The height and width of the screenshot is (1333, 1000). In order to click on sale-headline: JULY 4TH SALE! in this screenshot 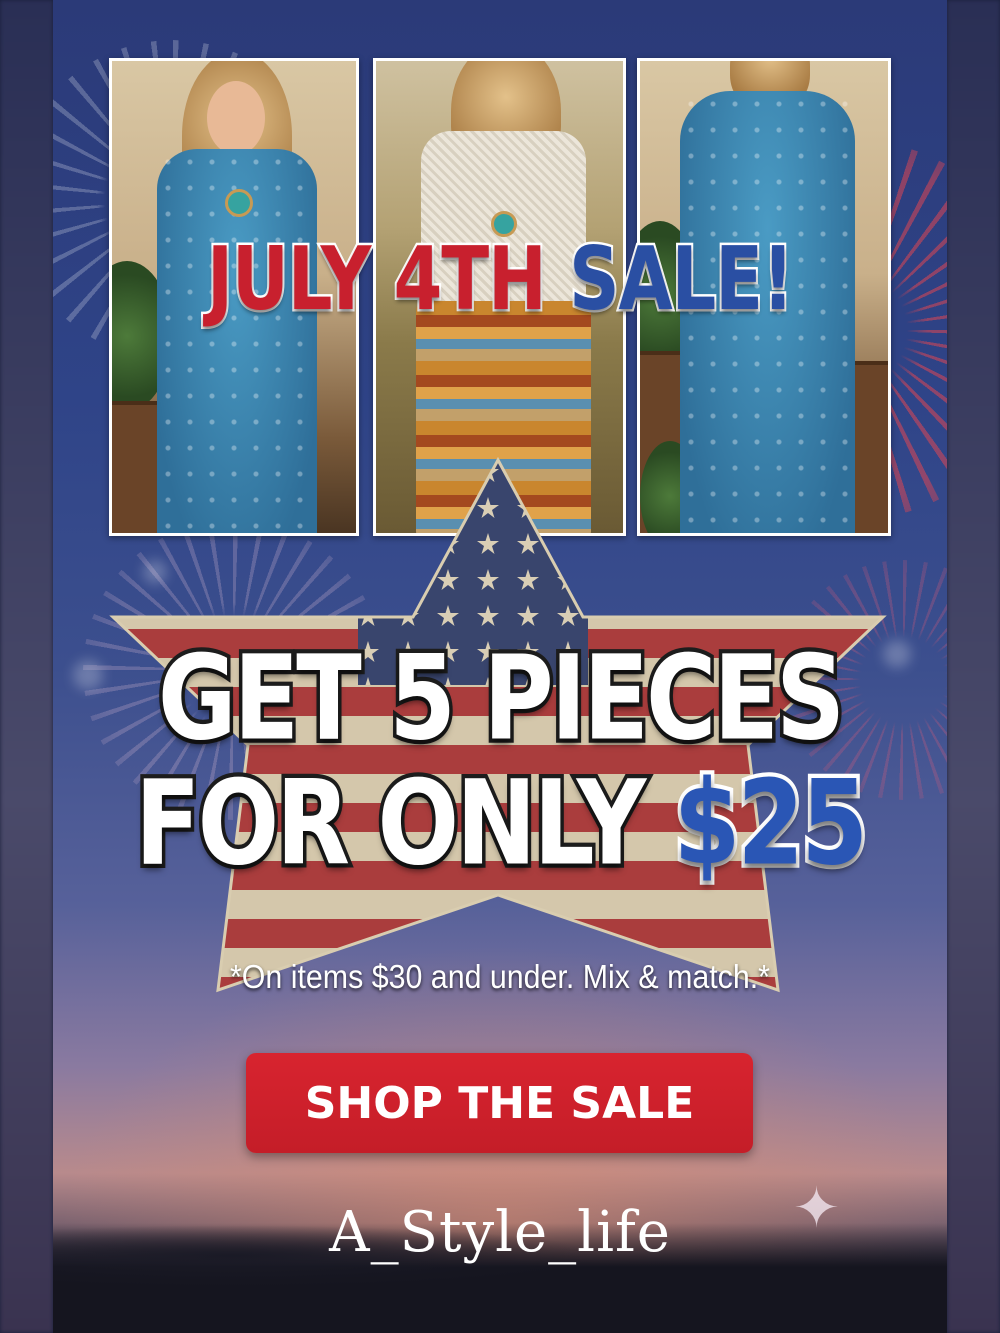, I will do `click(500, 279)`.